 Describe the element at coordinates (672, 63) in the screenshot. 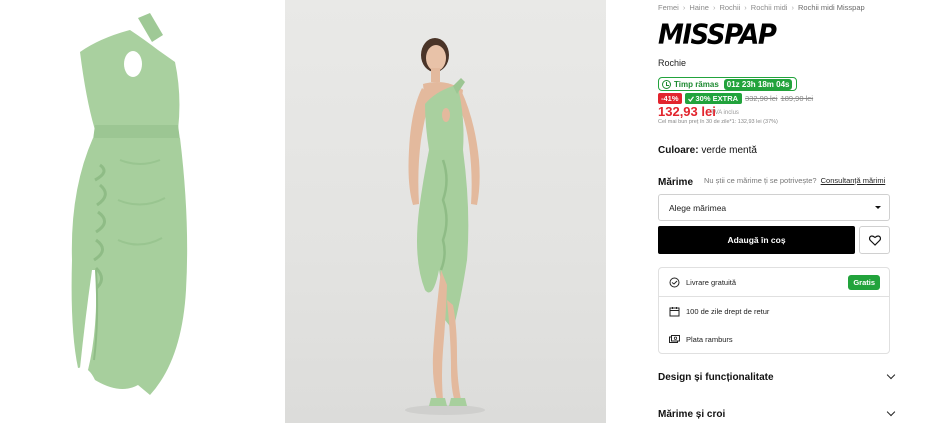

I see `product-name: Rochie` at that location.